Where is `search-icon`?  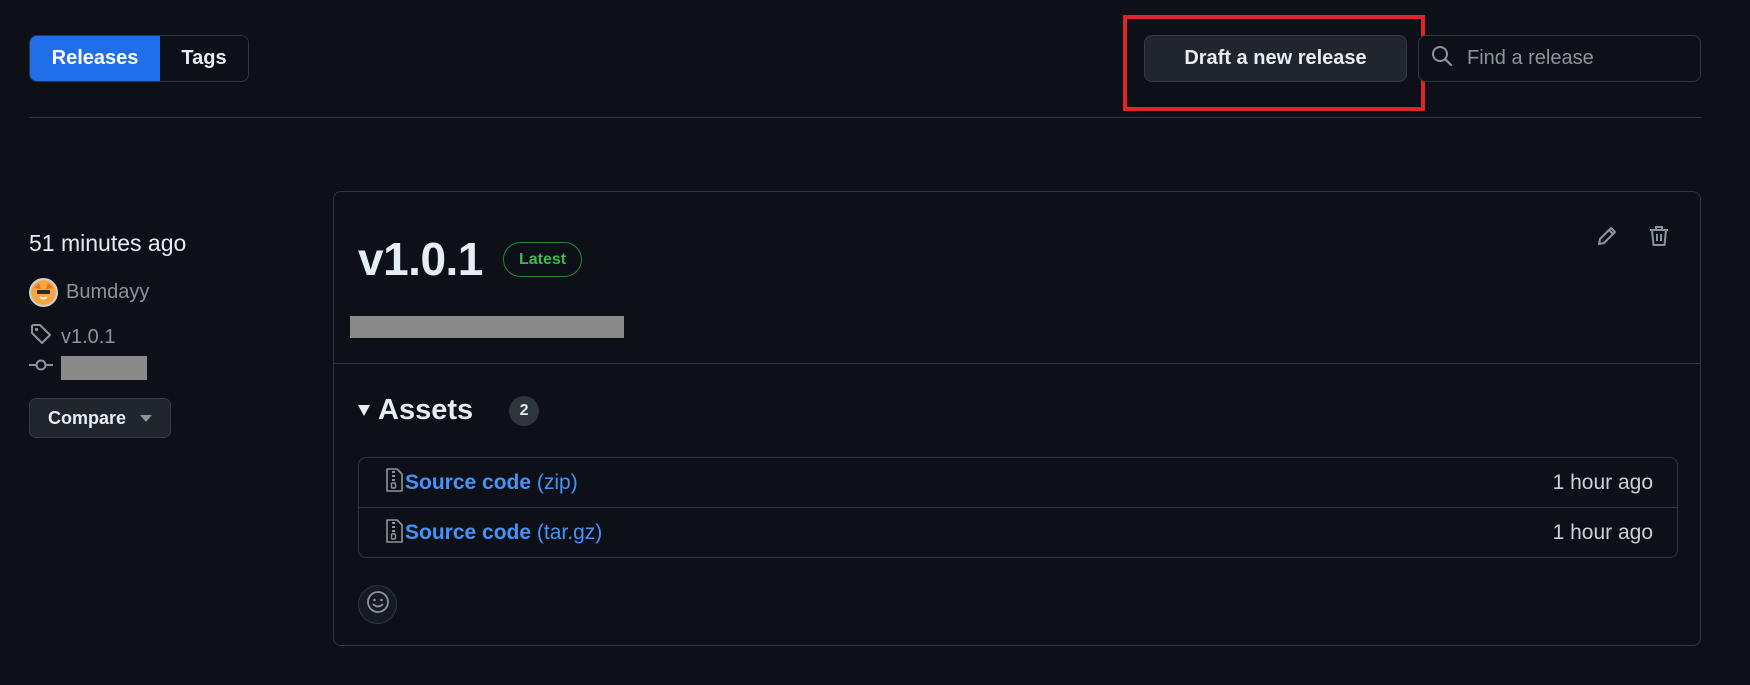
search-icon is located at coordinates (1442, 58).